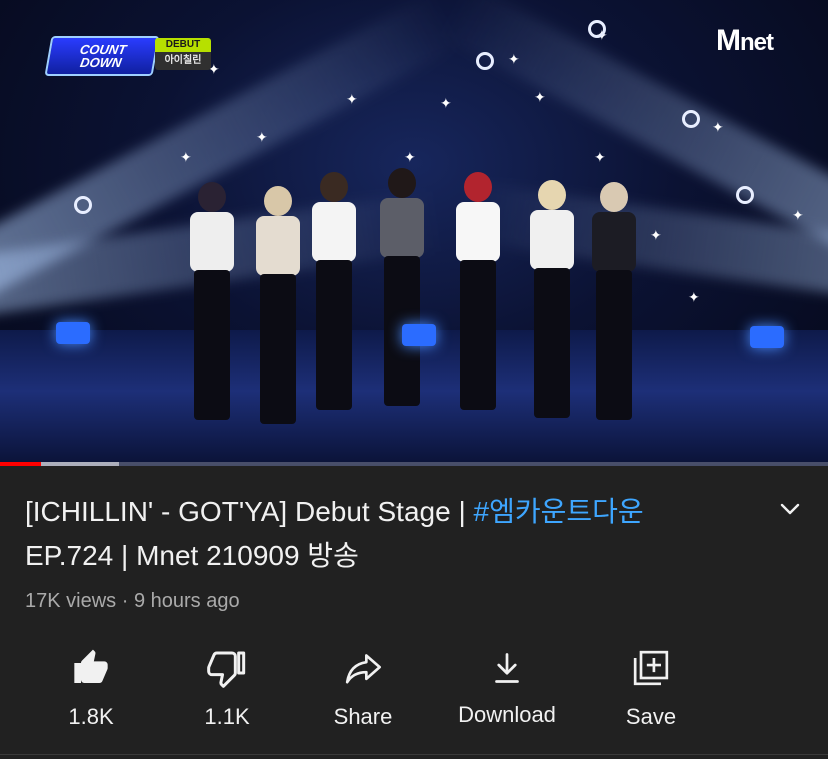  Describe the element at coordinates (227, 668) in the screenshot. I see `thumbs-down-outline-icon` at that location.